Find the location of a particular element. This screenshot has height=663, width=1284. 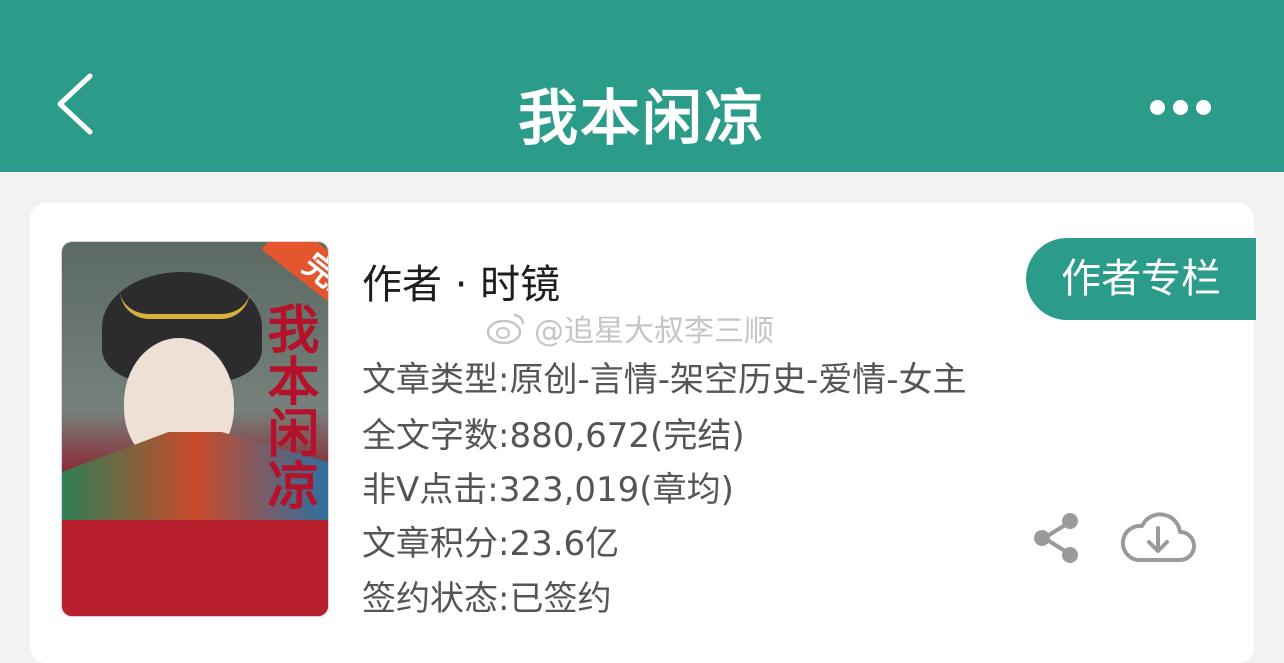

page-title: 我本闲凉 is located at coordinates (642, 119).